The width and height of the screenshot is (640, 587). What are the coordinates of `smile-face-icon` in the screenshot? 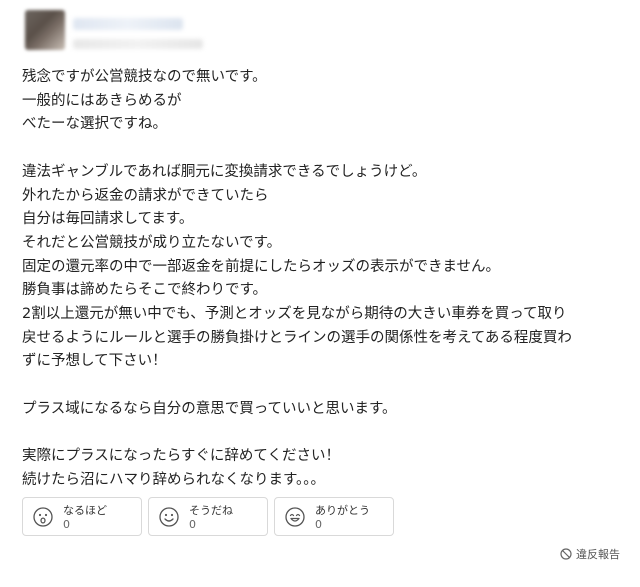 It's located at (169, 517).